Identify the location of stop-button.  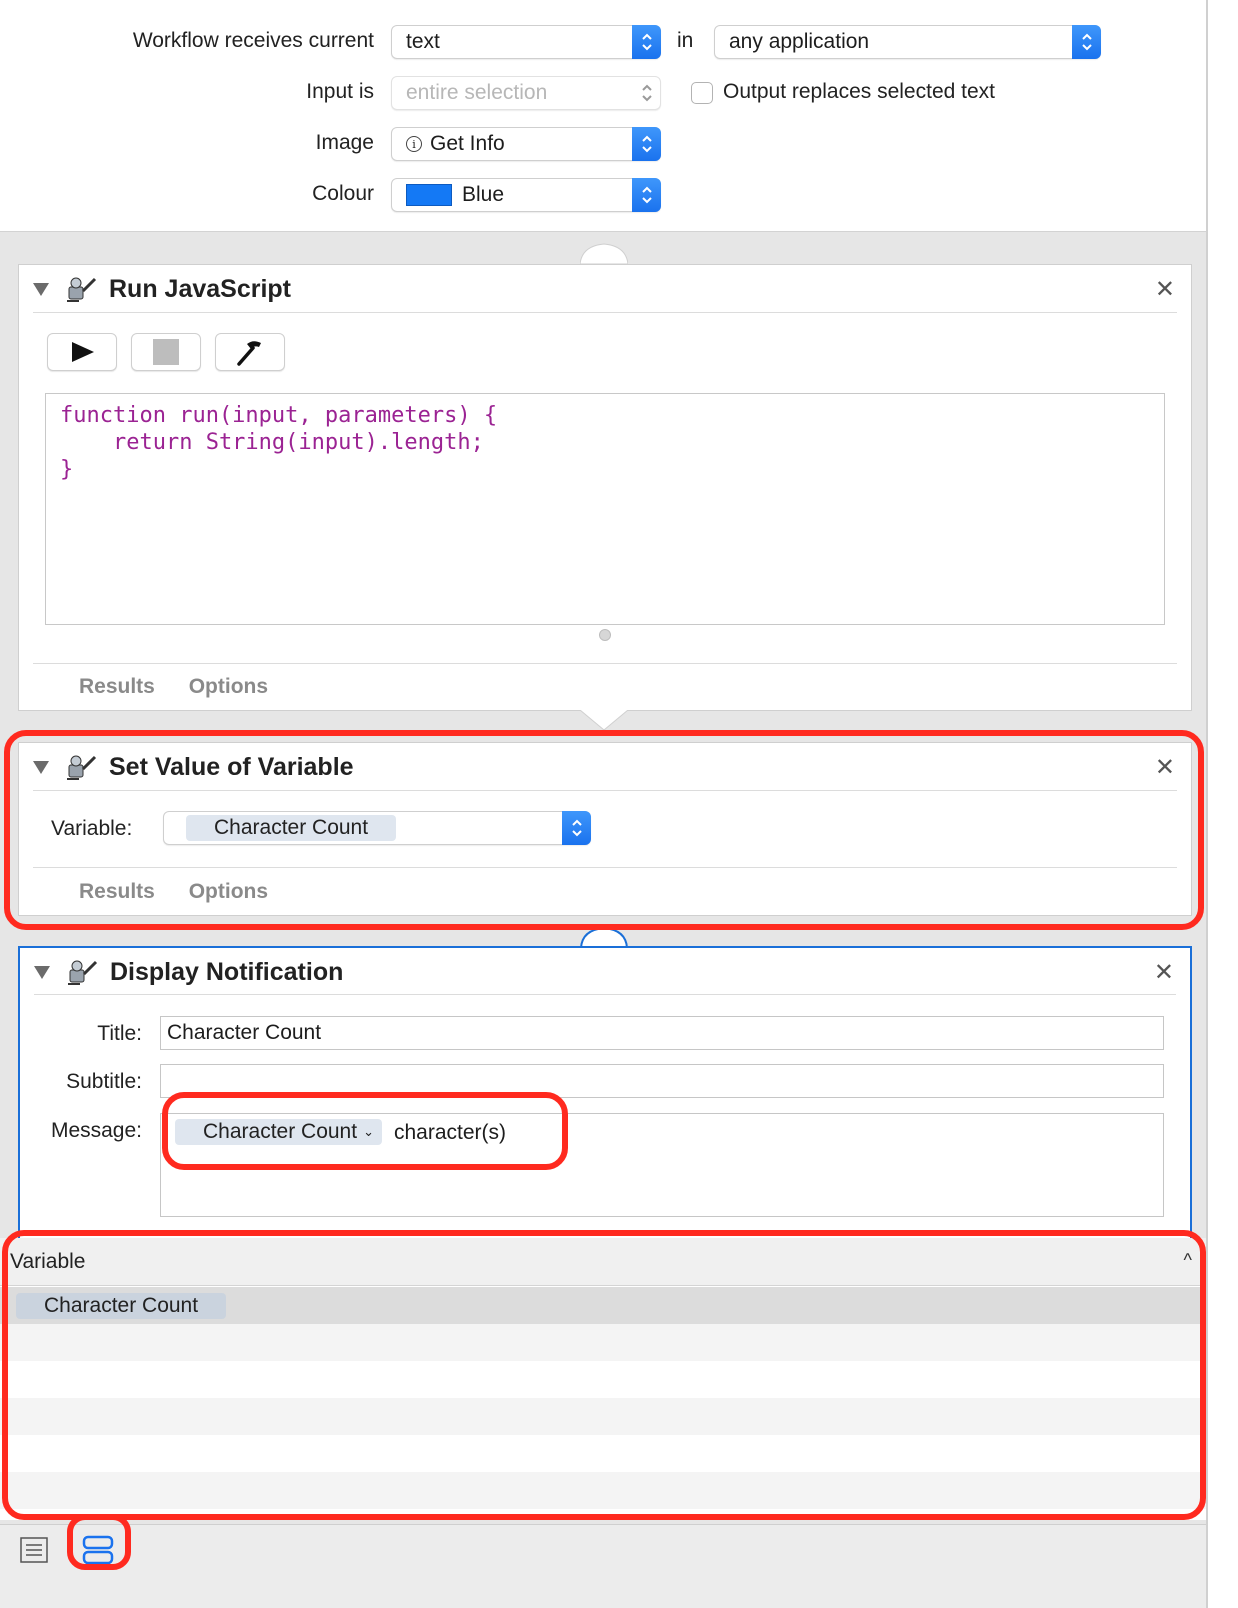
(166, 352).